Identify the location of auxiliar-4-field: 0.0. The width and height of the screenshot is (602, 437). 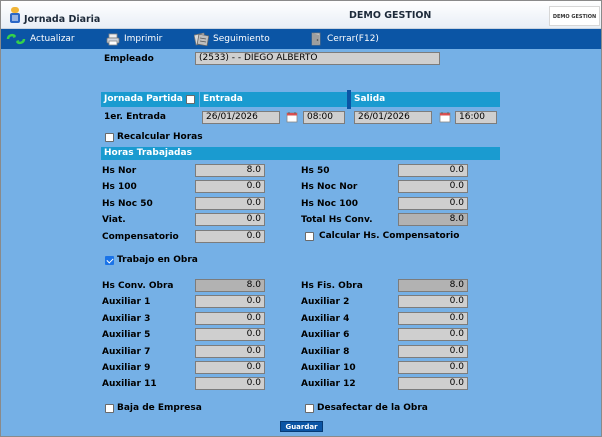
(433, 318).